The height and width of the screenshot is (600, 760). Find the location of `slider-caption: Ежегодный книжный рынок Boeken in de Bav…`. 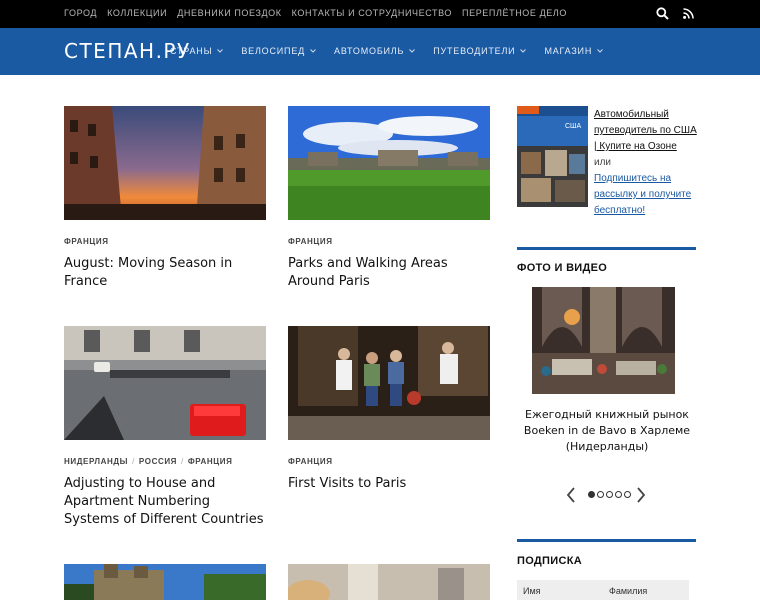

slider-caption: Ежегодный книжный рынок Boeken in de Bav… is located at coordinates (607, 431).